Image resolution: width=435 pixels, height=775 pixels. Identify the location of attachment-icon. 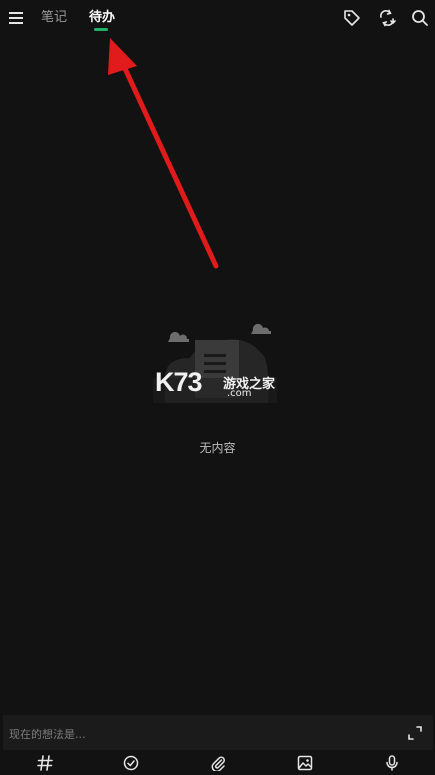
(218, 763).